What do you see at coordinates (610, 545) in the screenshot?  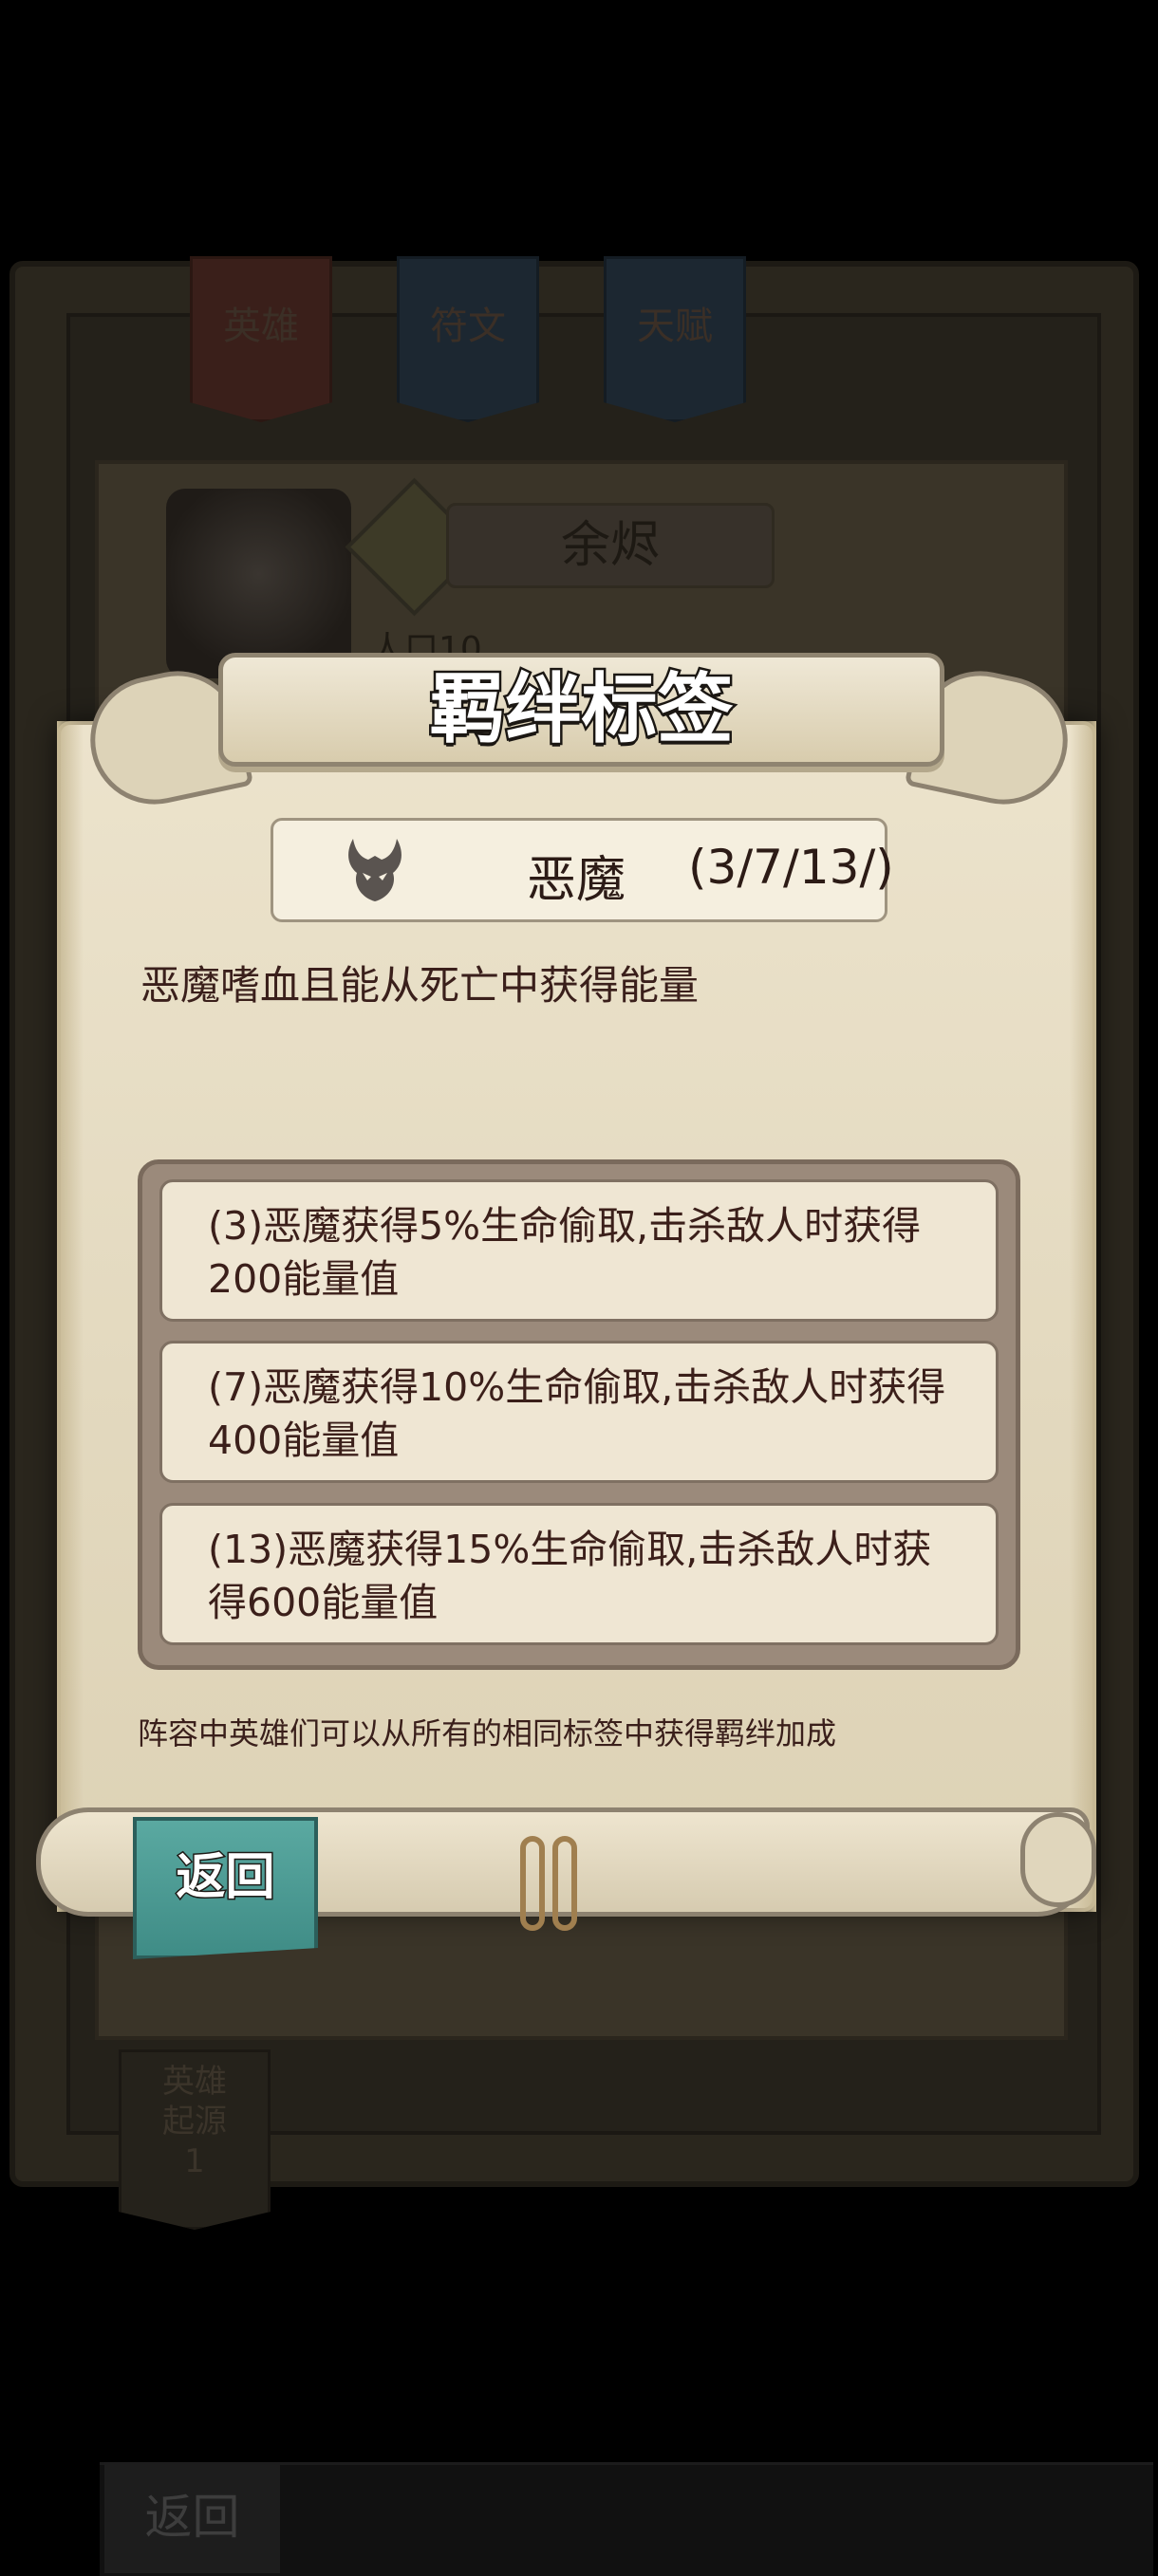 I see `hero-name: 余烬` at bounding box center [610, 545].